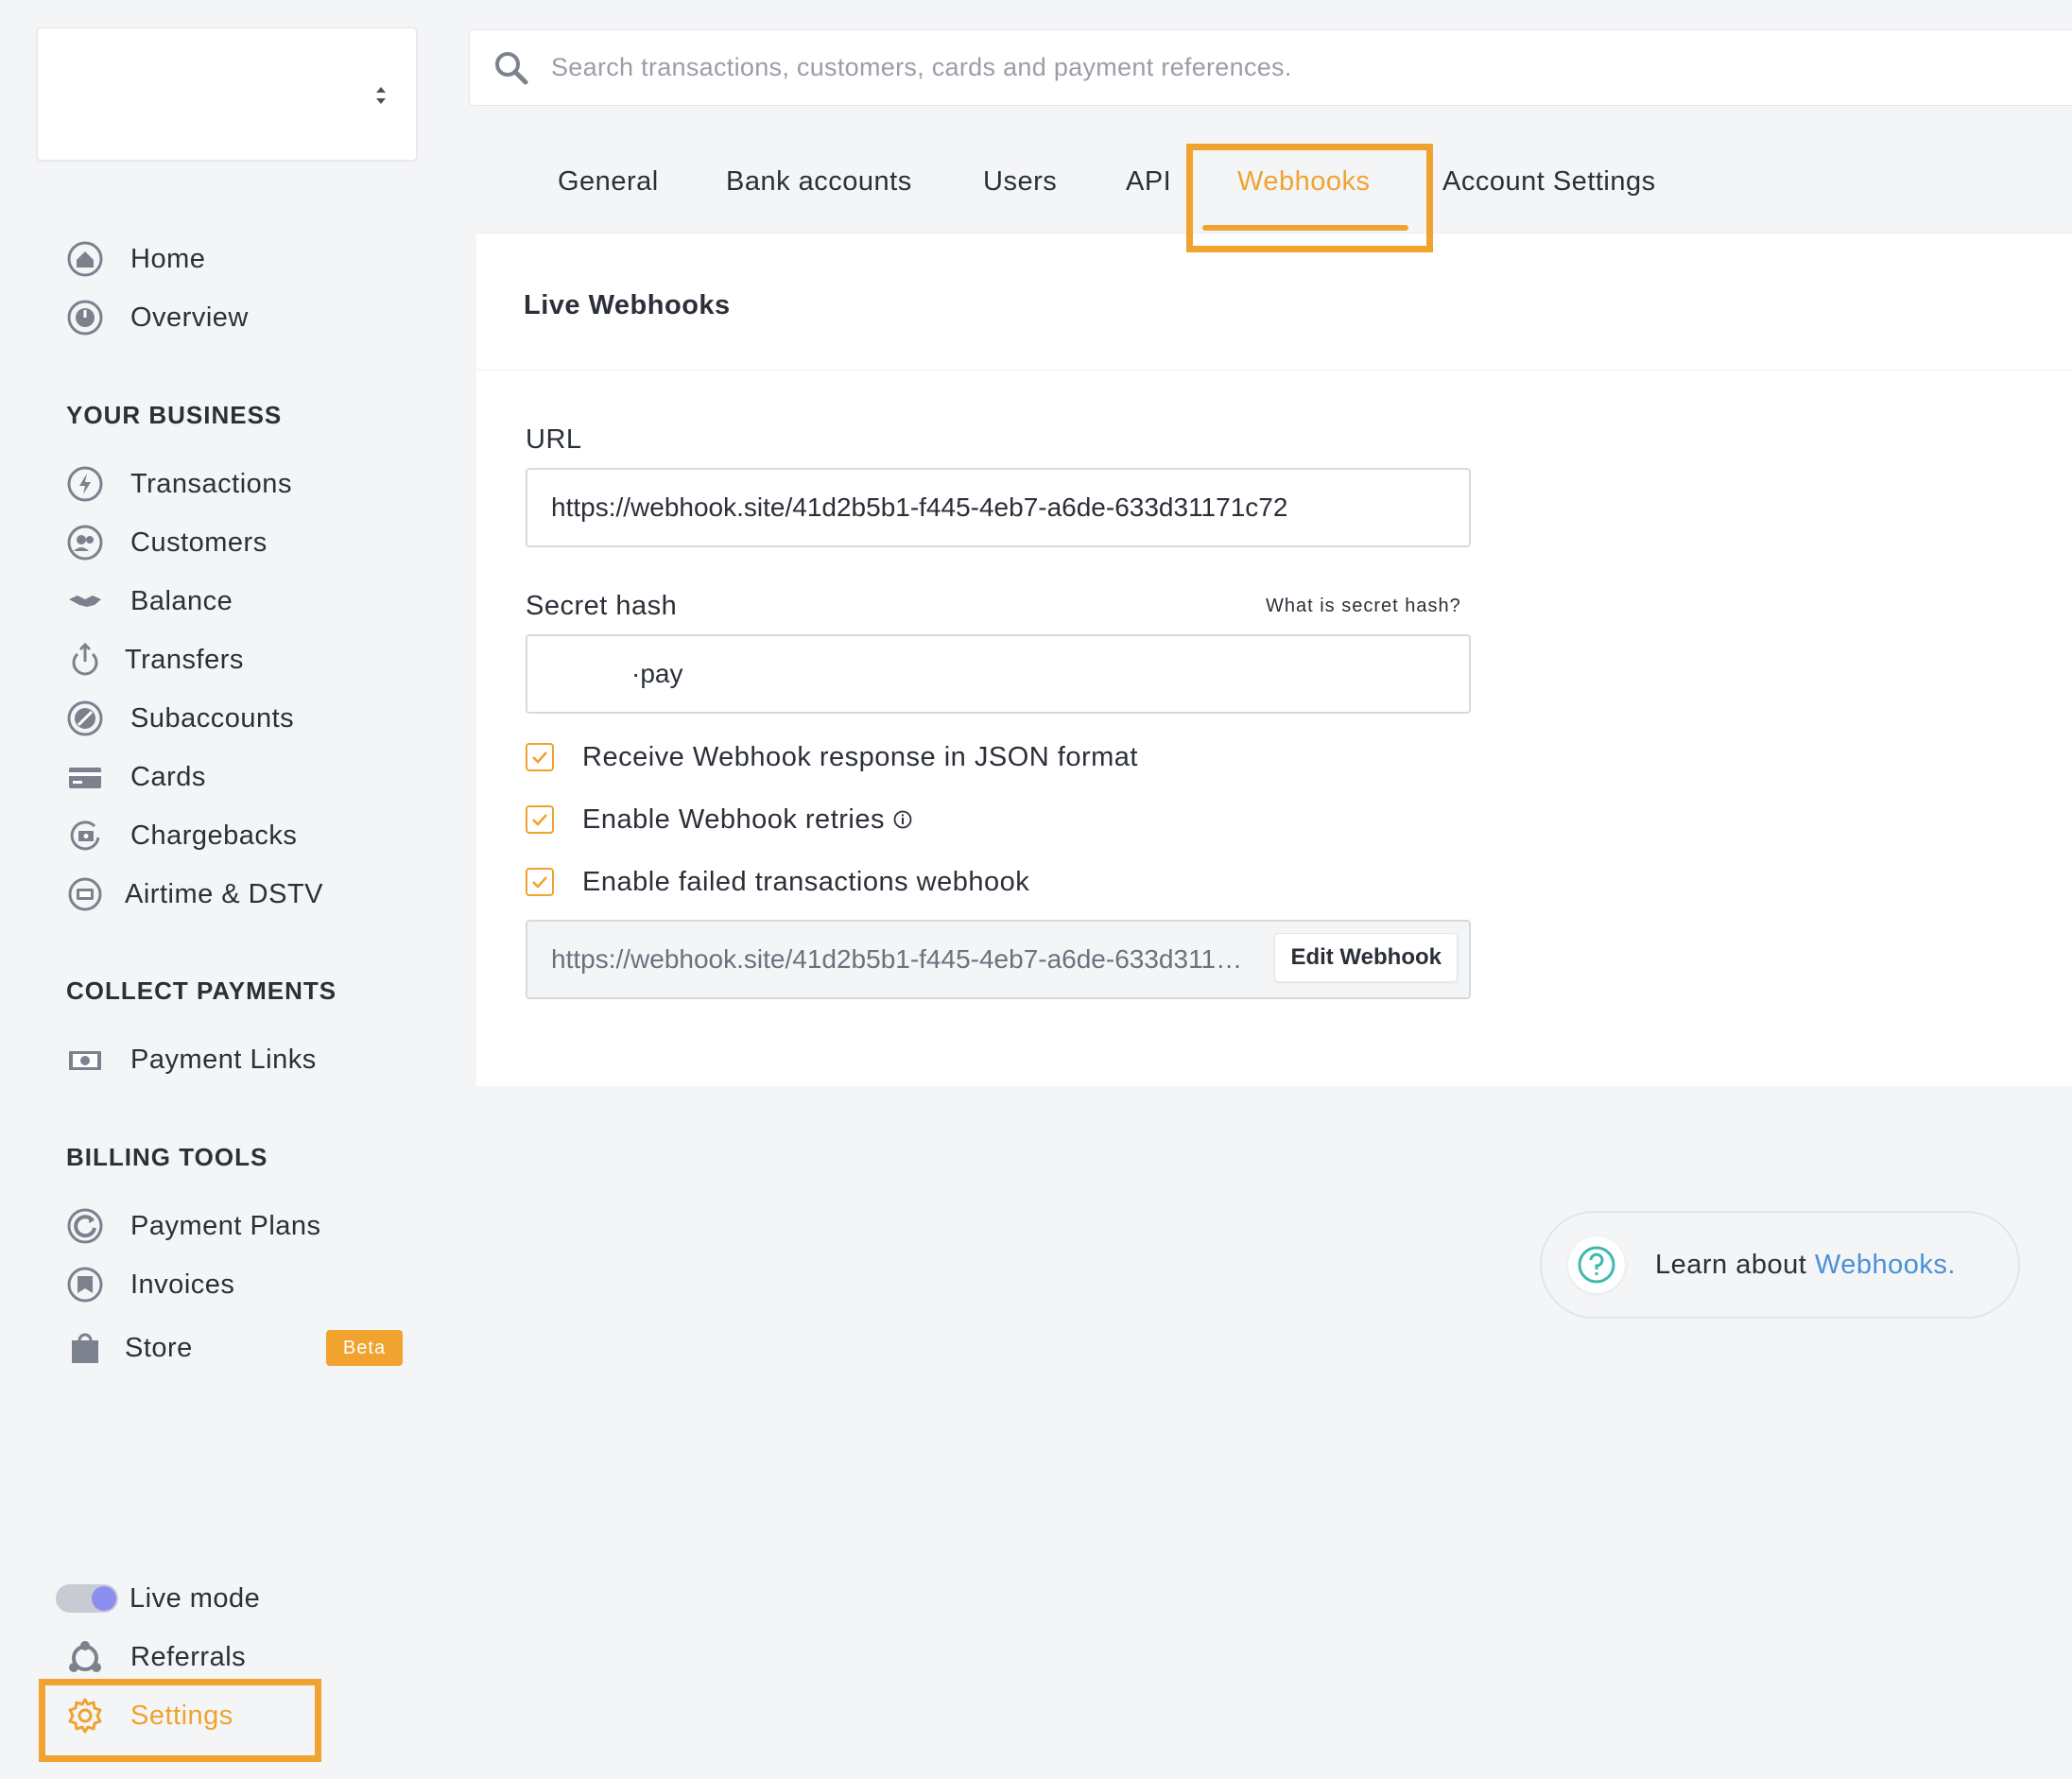 The height and width of the screenshot is (1779, 2072). Describe the element at coordinates (175, 415) in the screenshot. I see `section-heading-your-business: YOUR BUSINESS` at that location.